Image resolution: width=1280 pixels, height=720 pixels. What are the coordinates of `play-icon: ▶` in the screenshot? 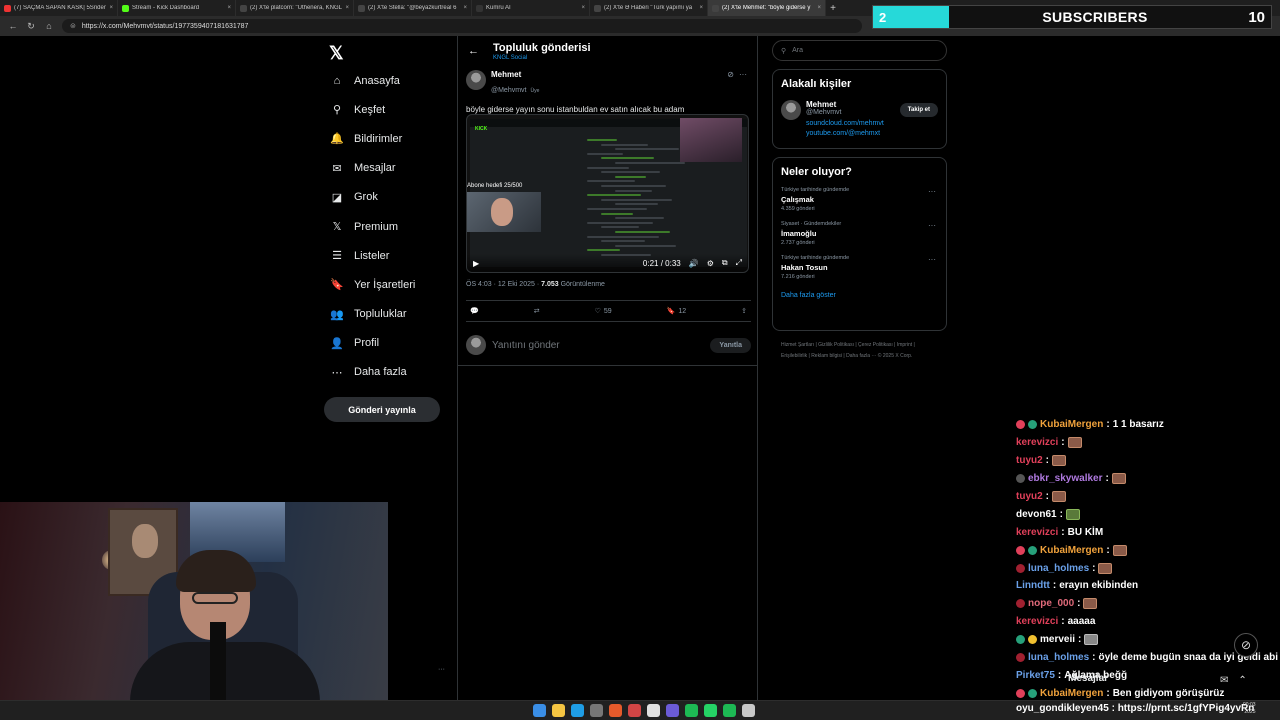 It's located at (476, 263).